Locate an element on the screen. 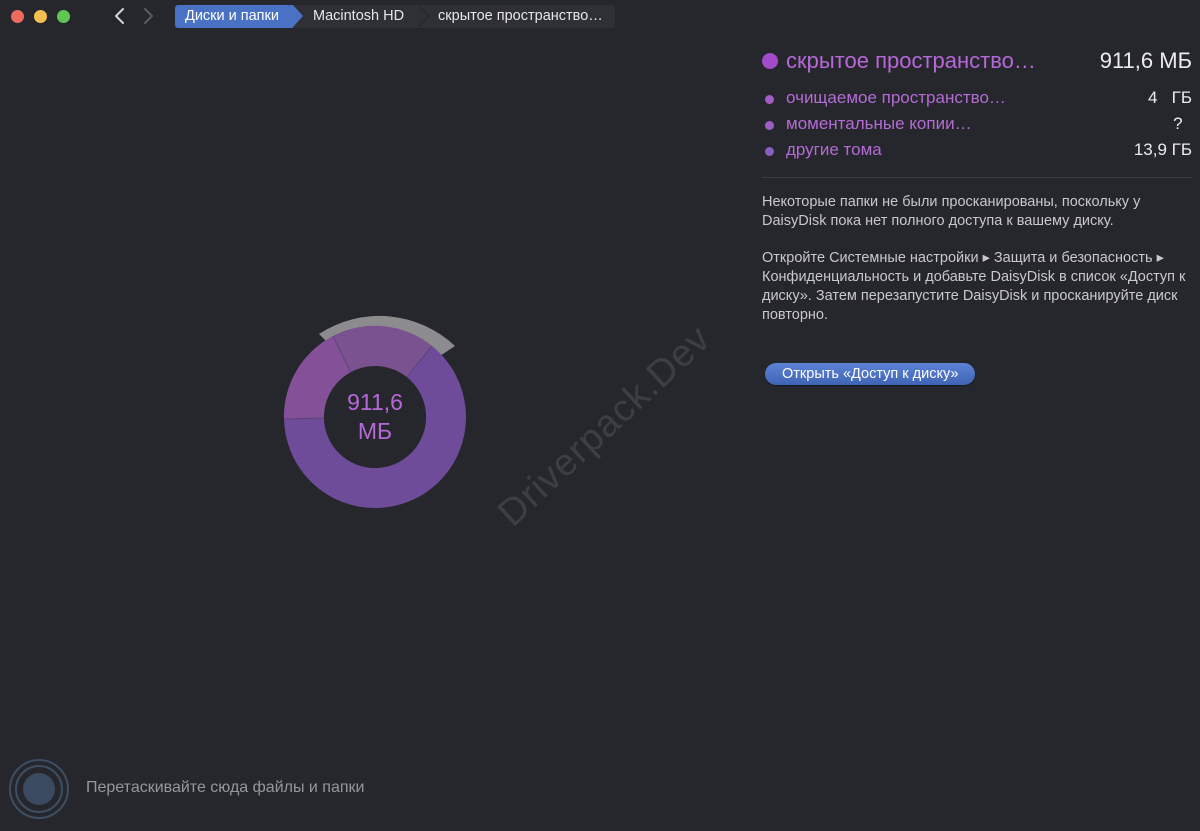  purgeable-color-dot is located at coordinates (769, 99).